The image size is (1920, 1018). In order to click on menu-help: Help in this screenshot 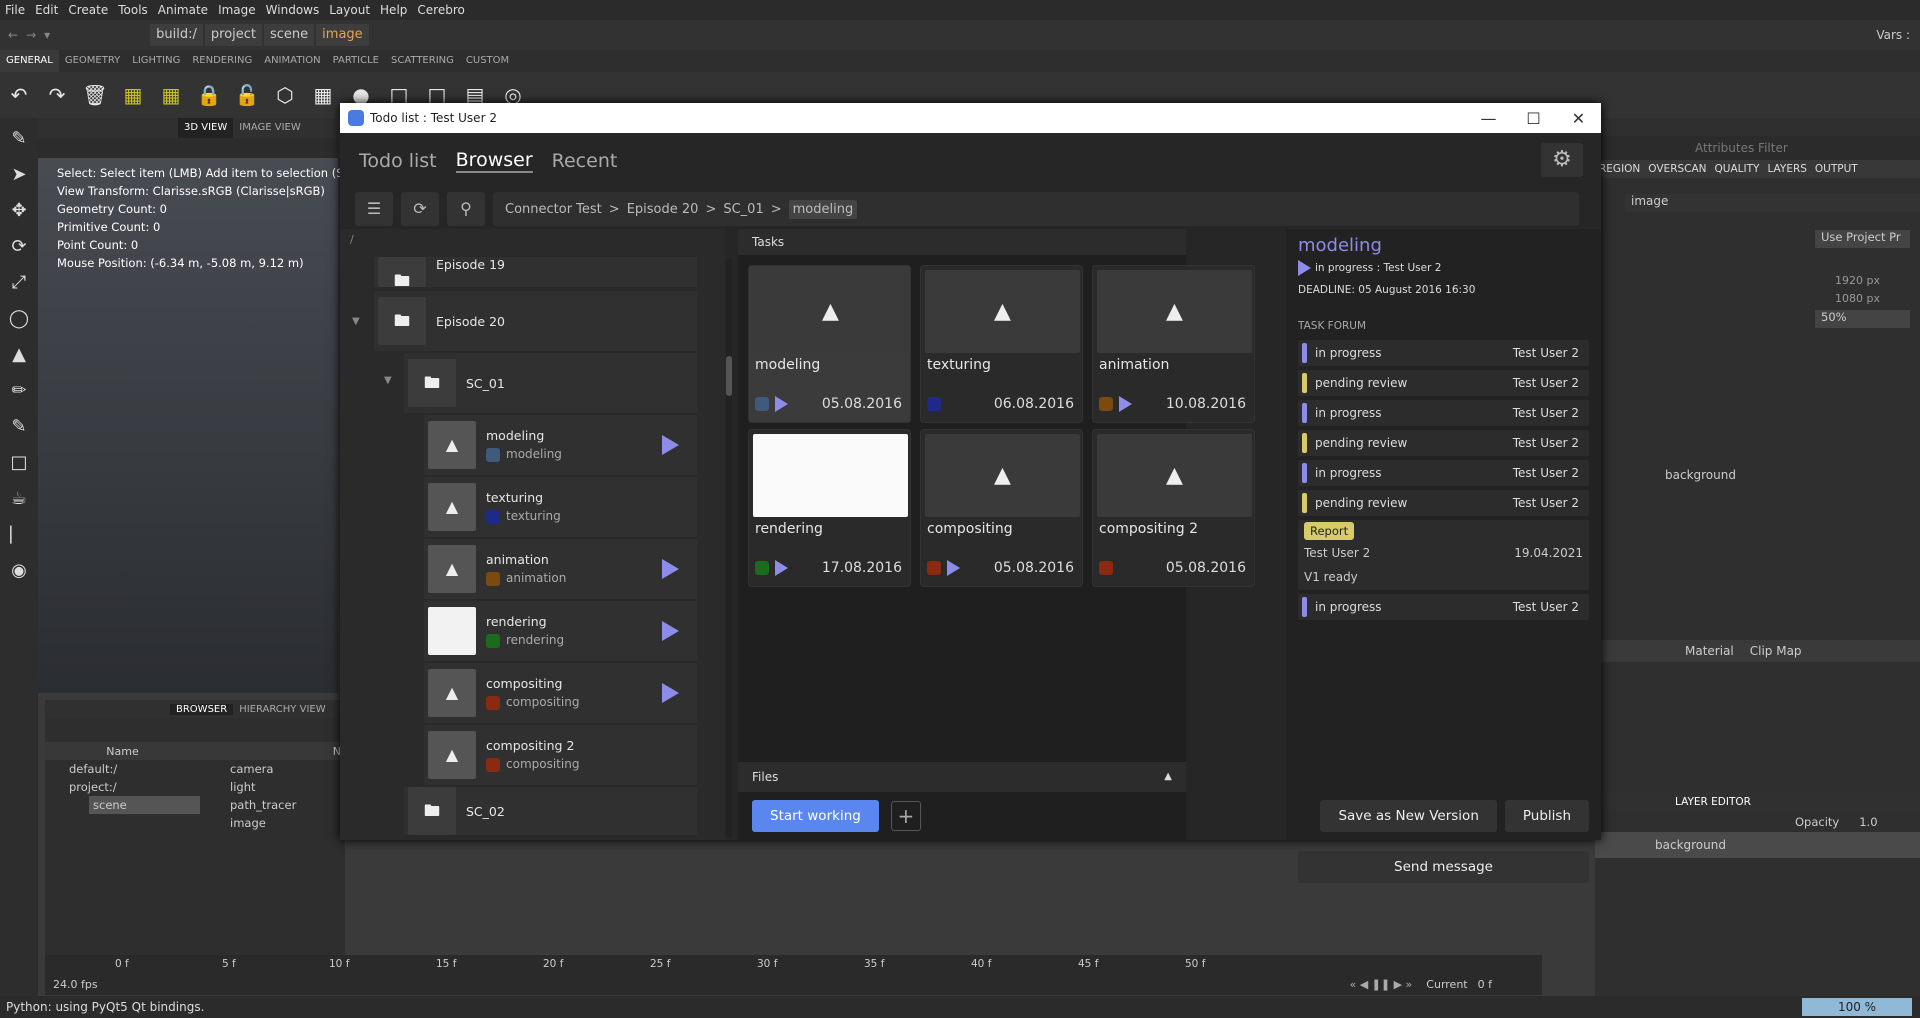, I will do `click(393, 10)`.